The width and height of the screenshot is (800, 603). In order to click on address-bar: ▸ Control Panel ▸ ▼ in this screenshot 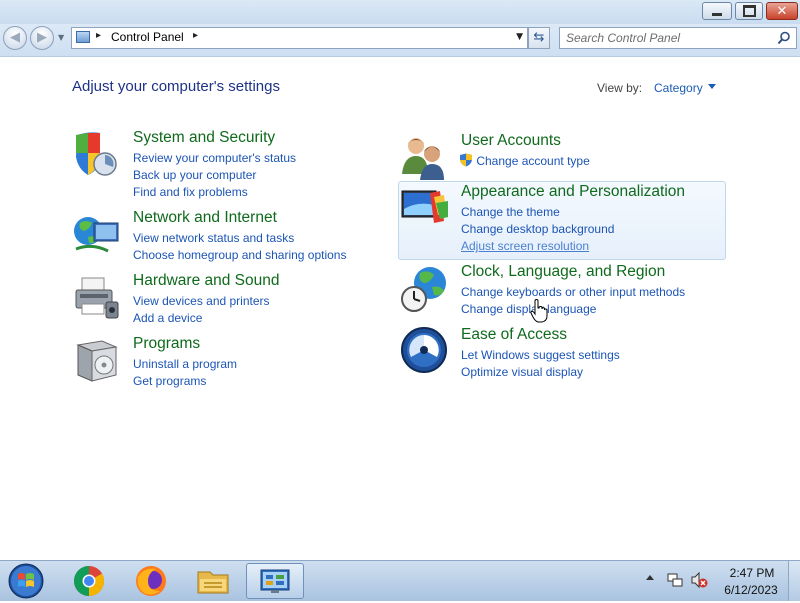, I will do `click(299, 38)`.